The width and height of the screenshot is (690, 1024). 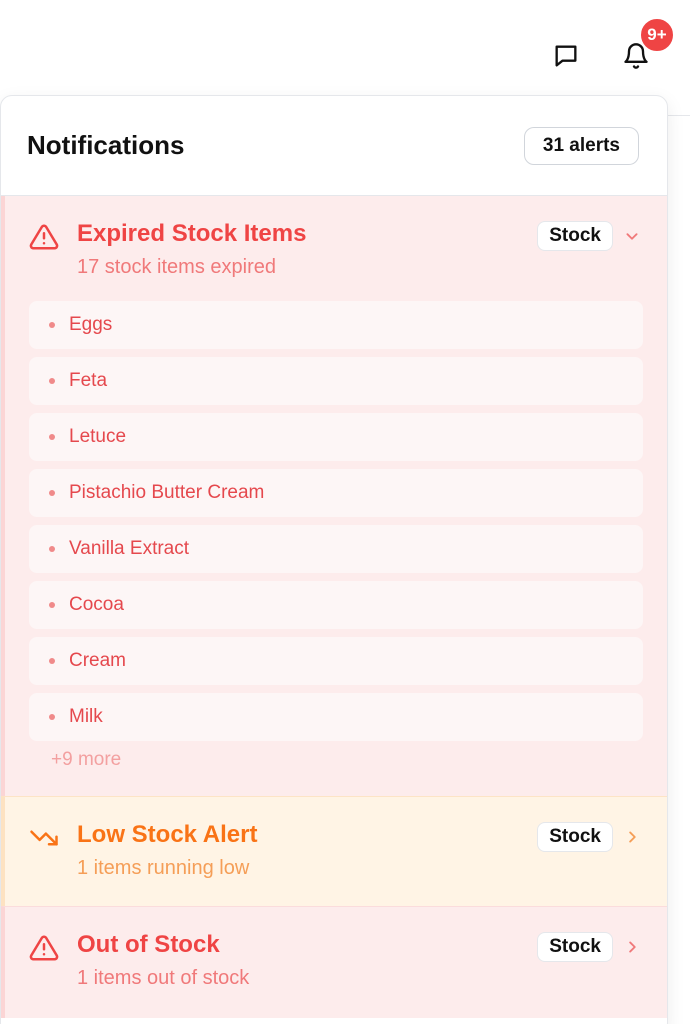 I want to click on notification-count-badge: 9+, so click(x=657, y=35).